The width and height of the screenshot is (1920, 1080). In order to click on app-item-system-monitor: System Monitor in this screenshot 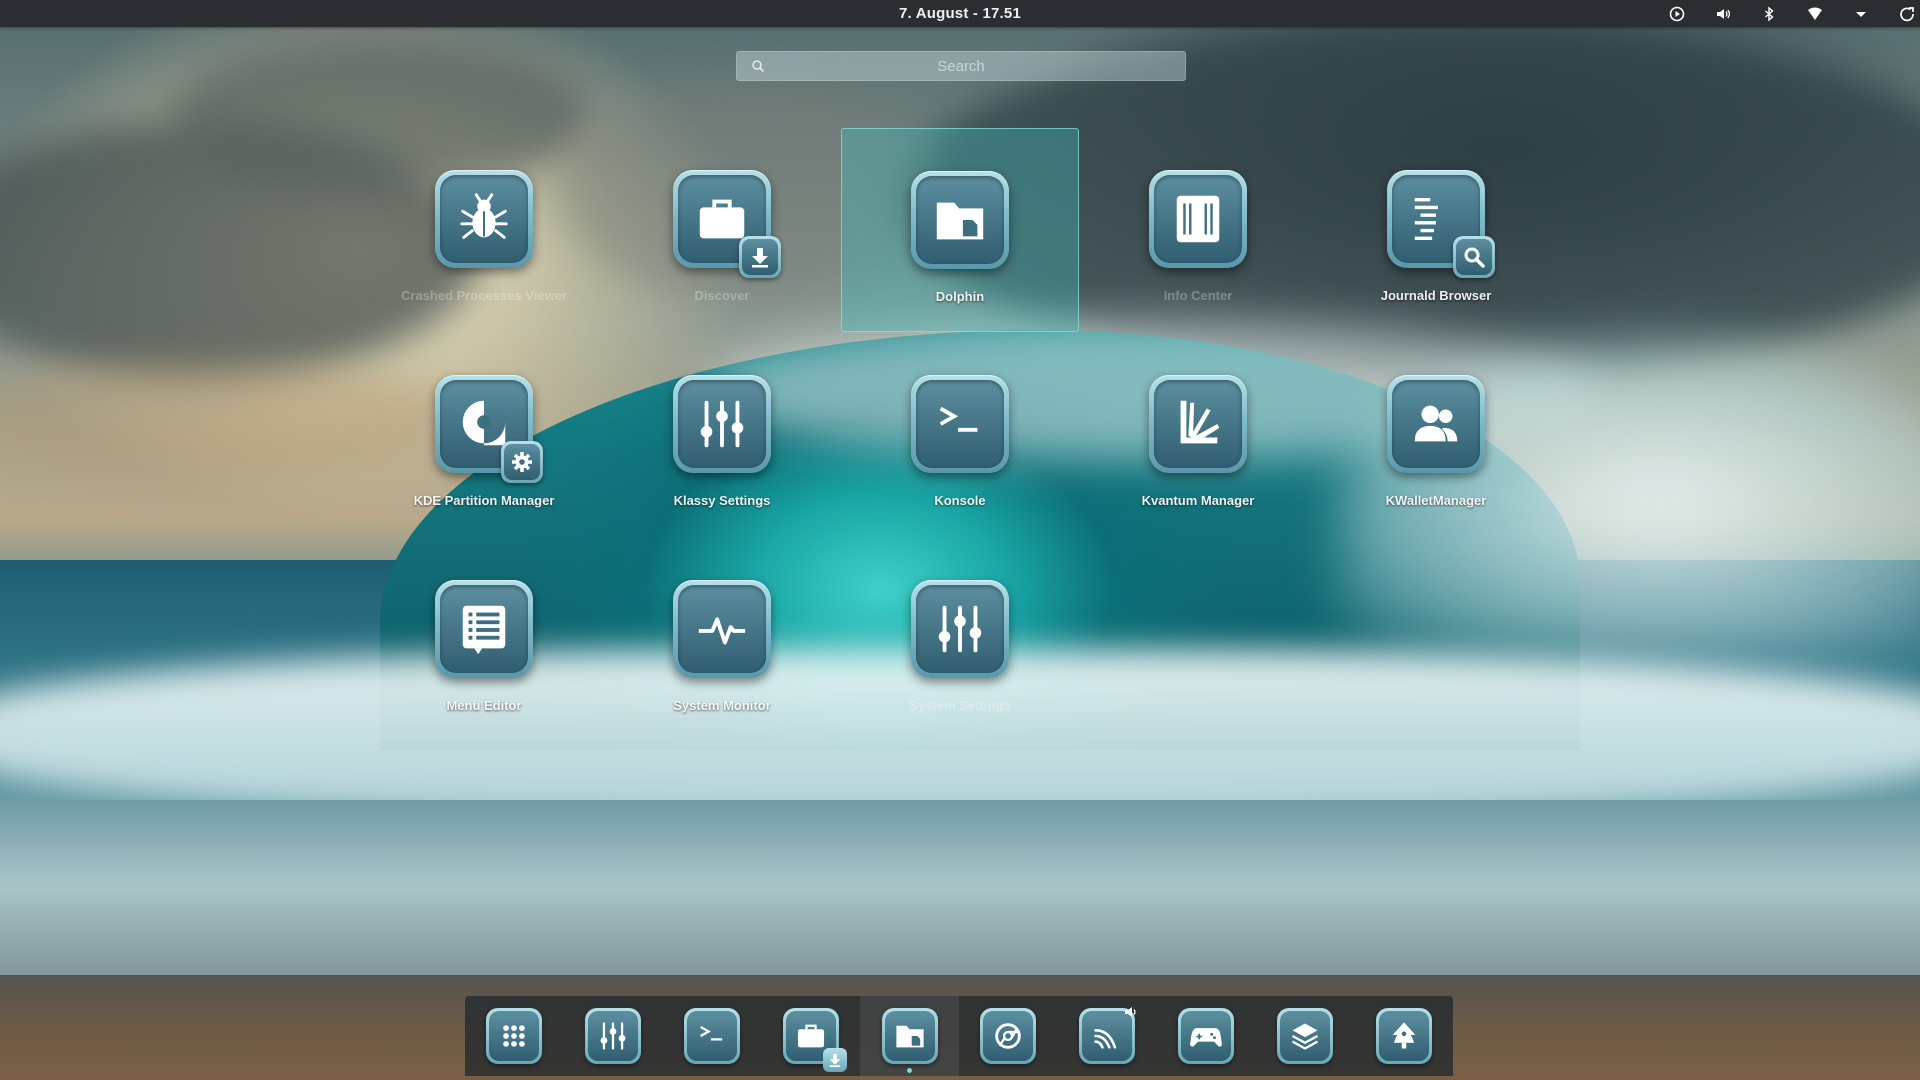, I will do `click(722, 640)`.